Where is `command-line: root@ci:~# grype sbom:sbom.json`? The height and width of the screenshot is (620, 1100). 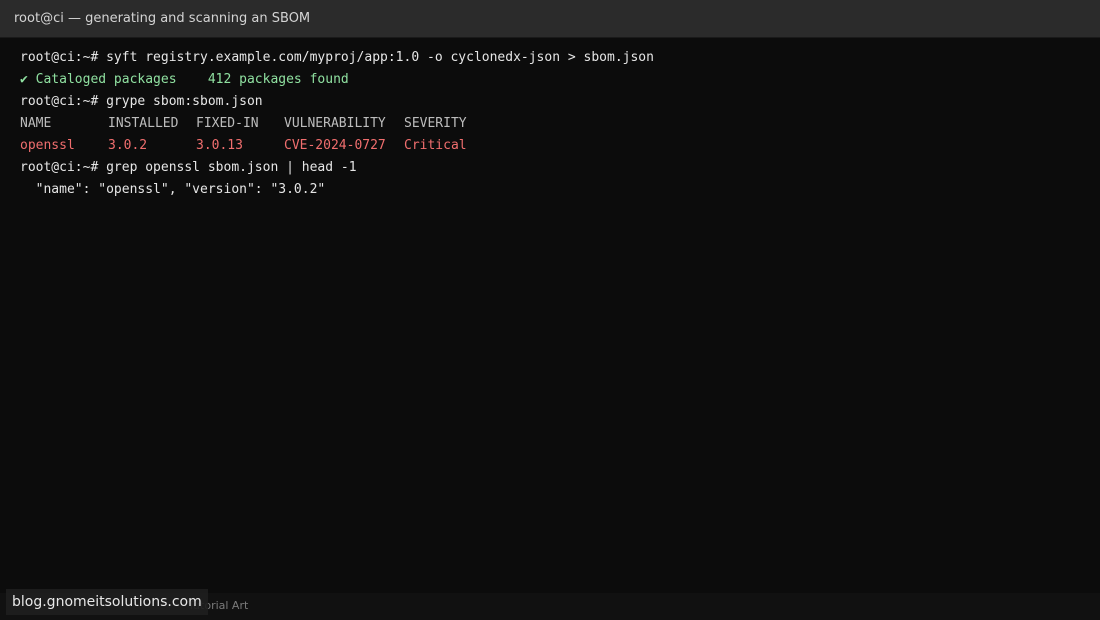 command-line: root@ci:~# grype sbom:sbom.json is located at coordinates (555, 102).